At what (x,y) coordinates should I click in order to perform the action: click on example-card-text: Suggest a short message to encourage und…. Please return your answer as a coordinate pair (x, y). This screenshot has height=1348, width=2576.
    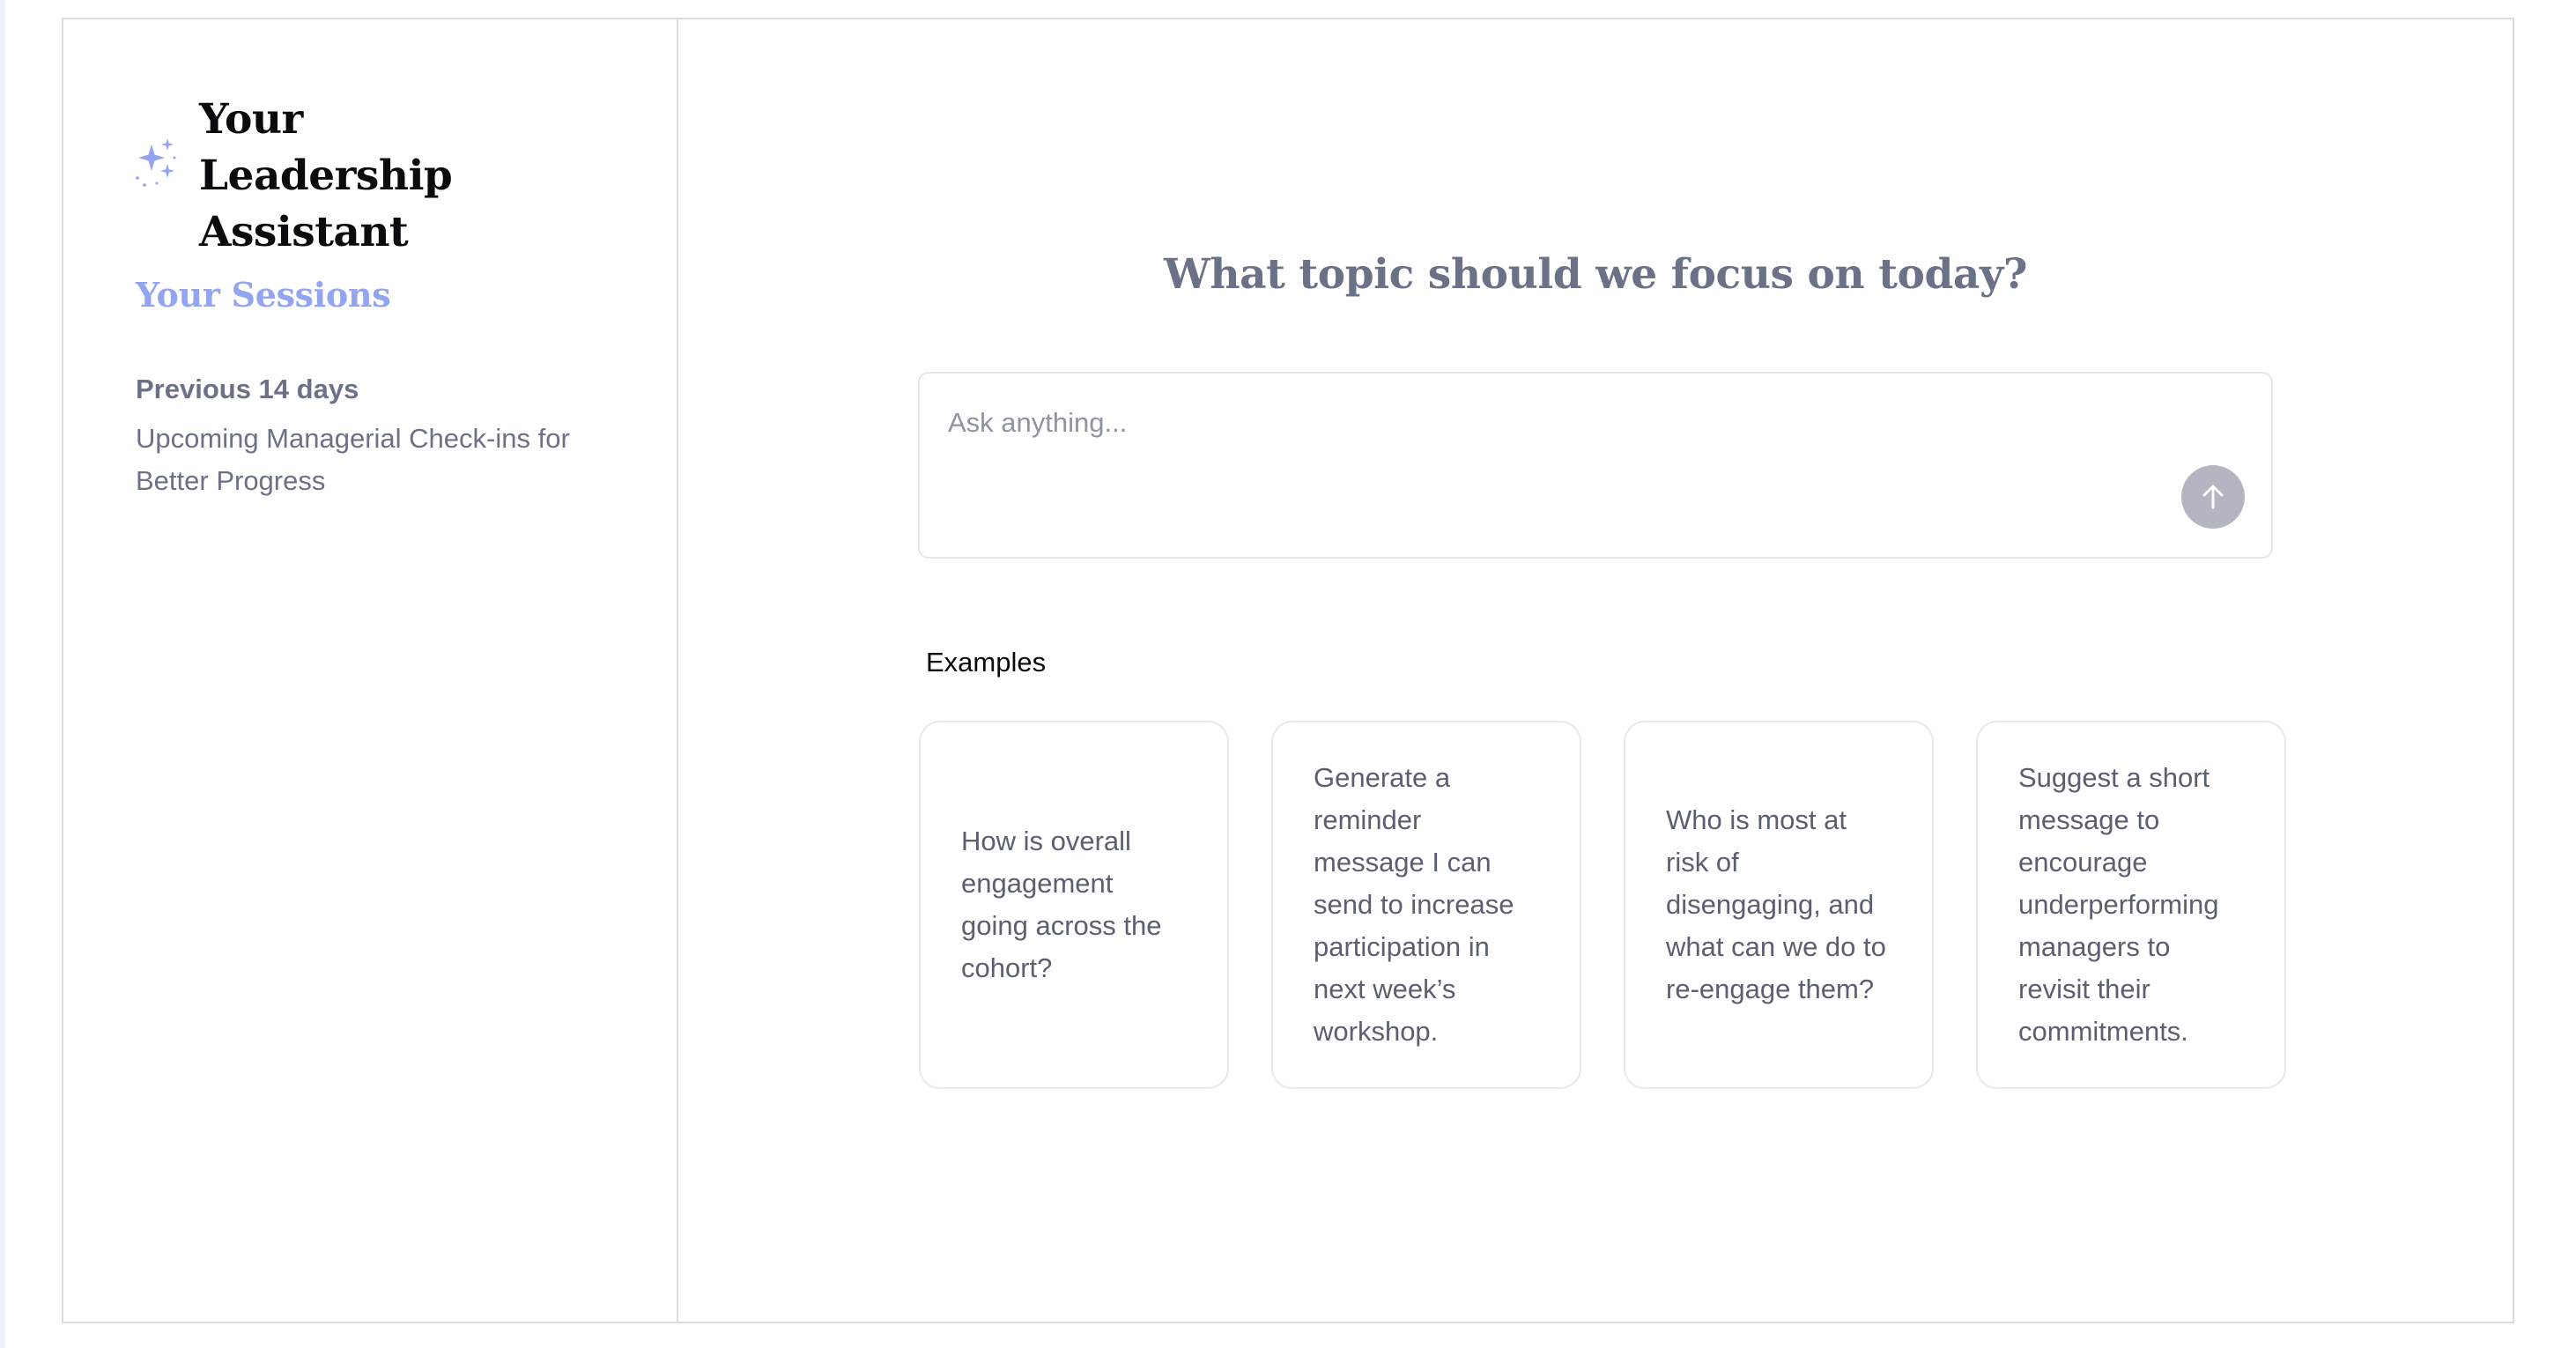
    Looking at the image, I should click on (2118, 904).